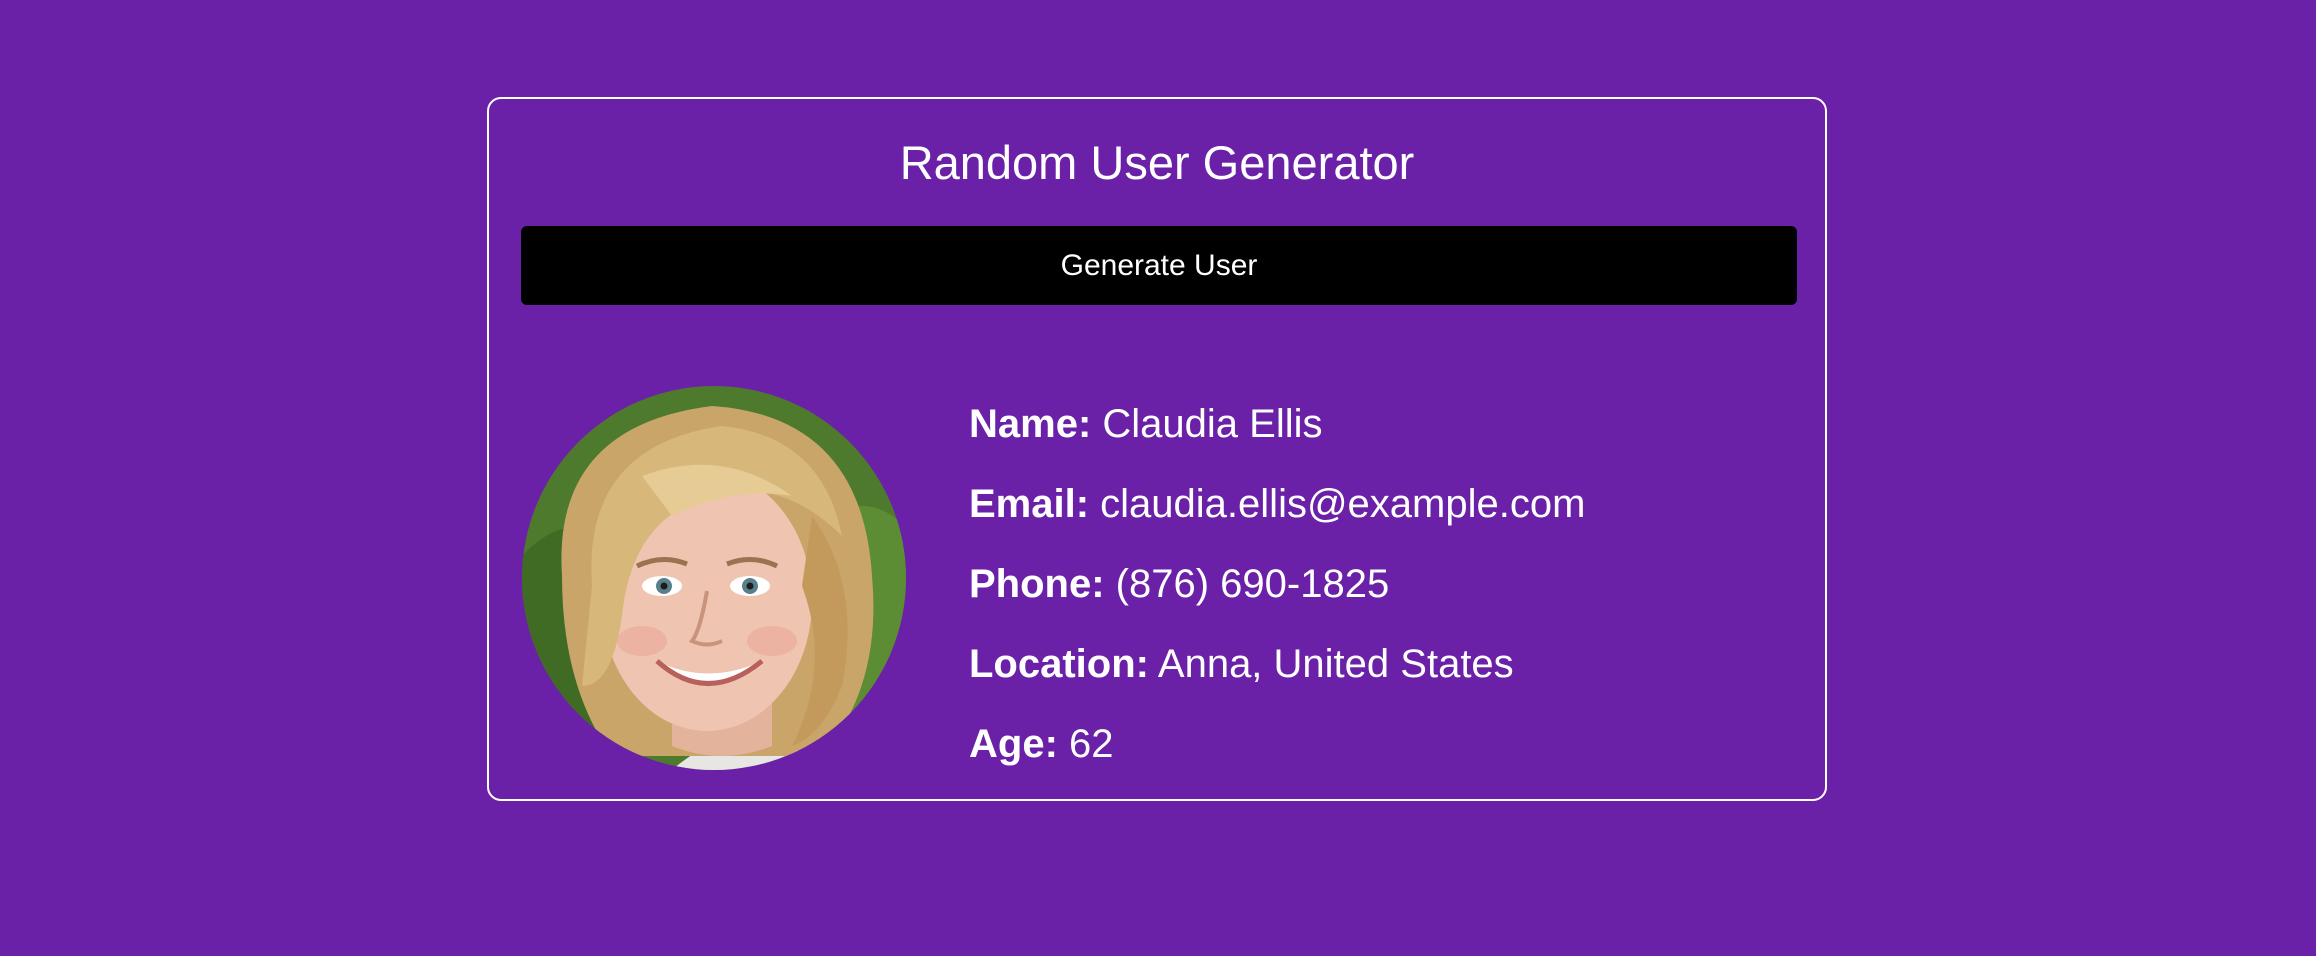 Image resolution: width=2316 pixels, height=956 pixels. What do you see at coordinates (1013, 744) in the screenshot?
I see `detail-label-age: Age:` at bounding box center [1013, 744].